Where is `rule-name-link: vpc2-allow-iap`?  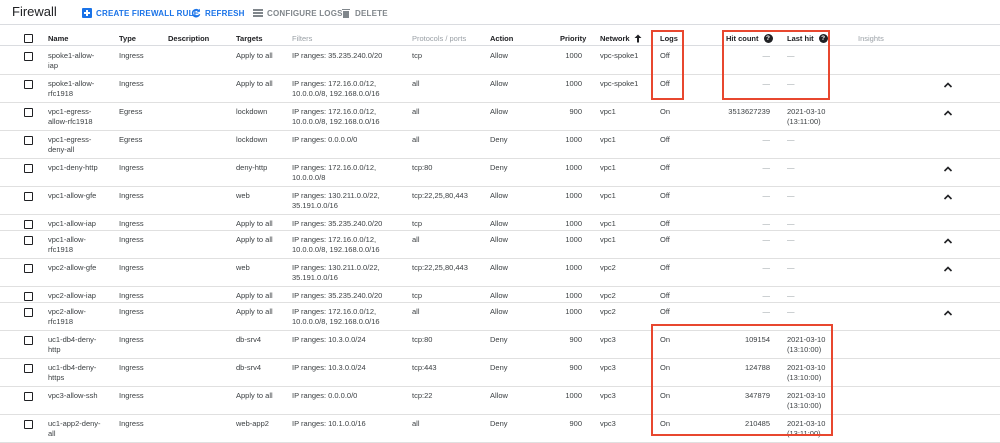
rule-name-link: vpc2-allow-iap is located at coordinates (72, 296).